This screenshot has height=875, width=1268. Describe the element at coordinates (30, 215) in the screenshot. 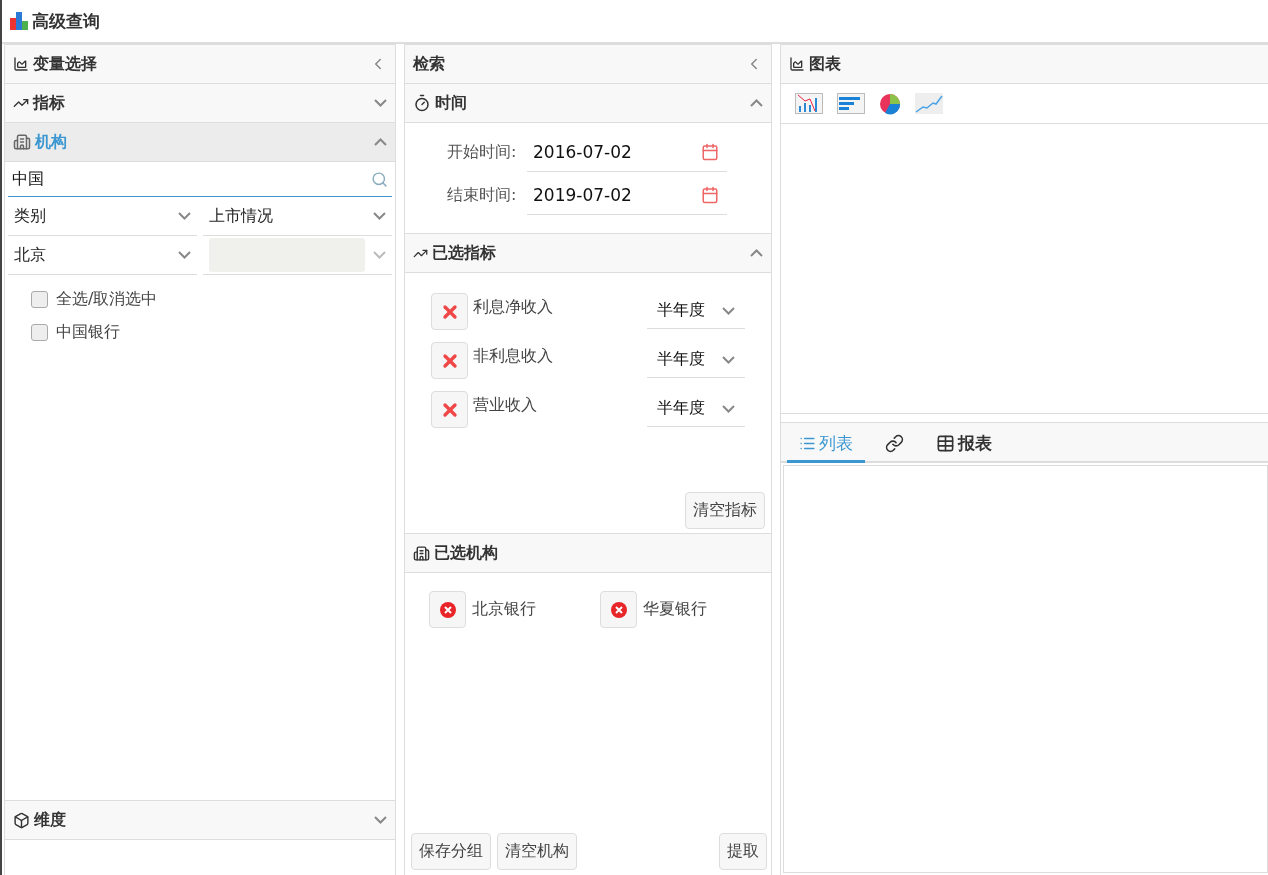

I see `dropdown-value: 类别` at that location.